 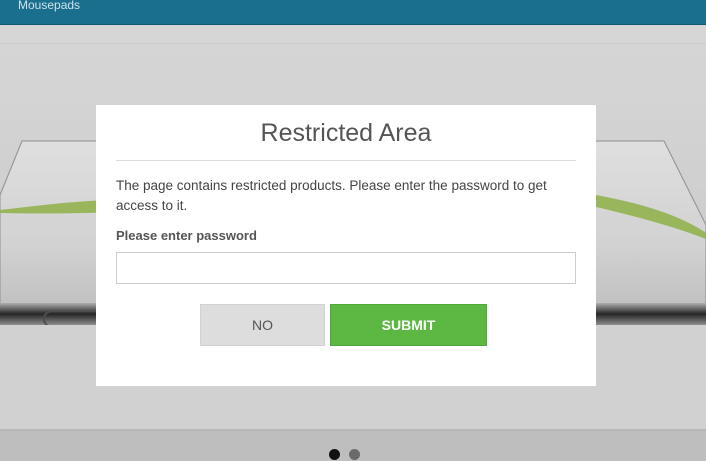 I want to click on top-navigation-bar: Mousepads, so click(x=353, y=12).